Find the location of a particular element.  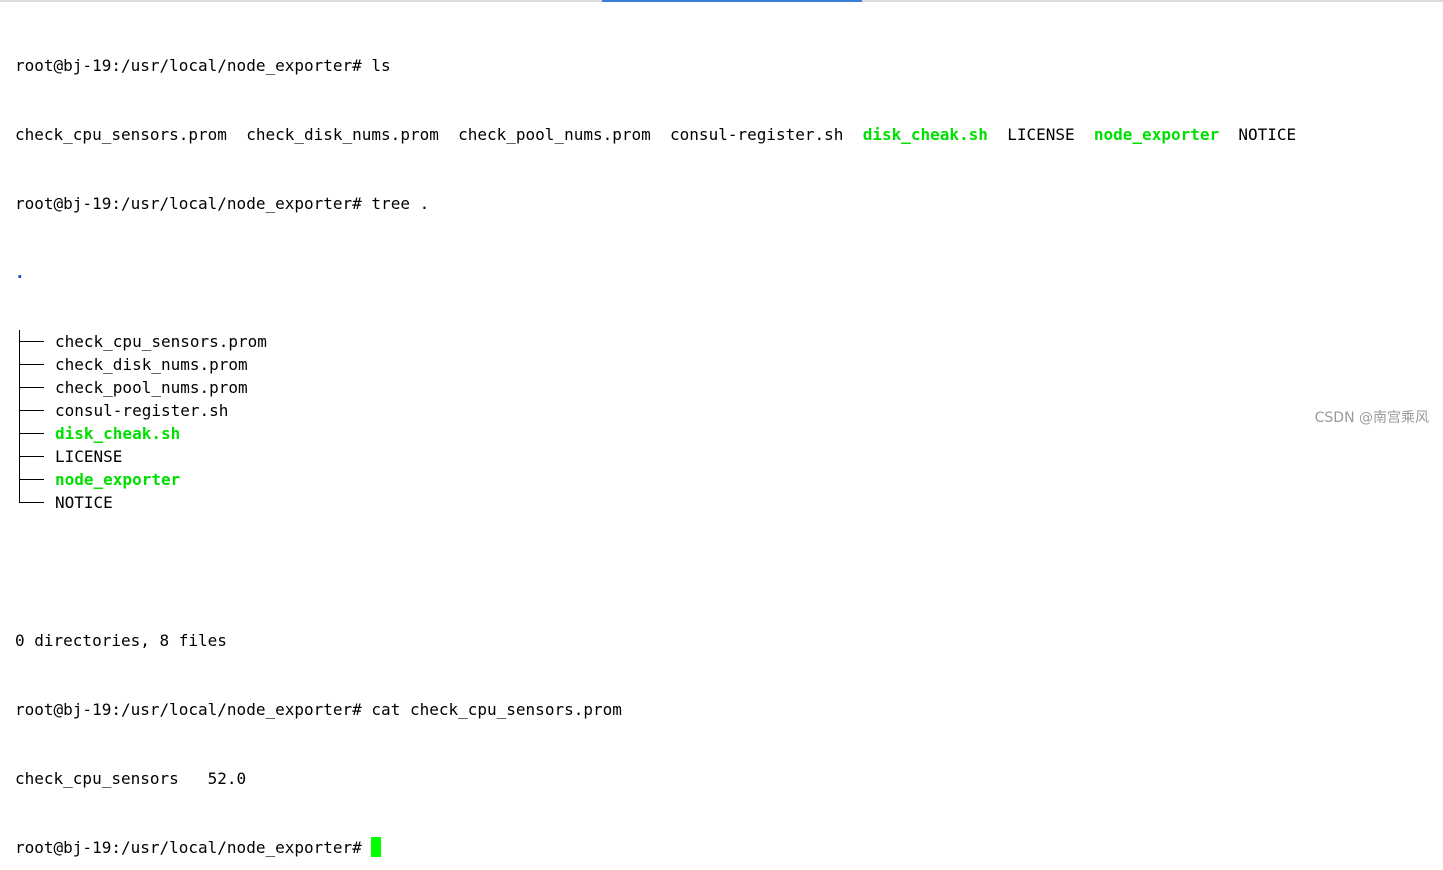

tree-summary: 0 directories, 8 files is located at coordinates (121, 640).